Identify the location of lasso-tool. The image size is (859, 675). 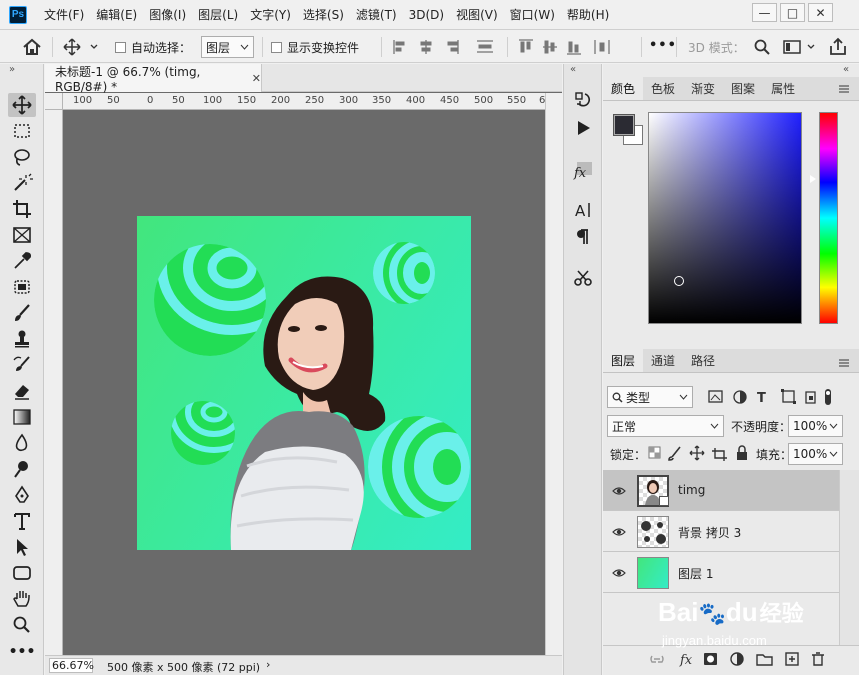
(22, 157).